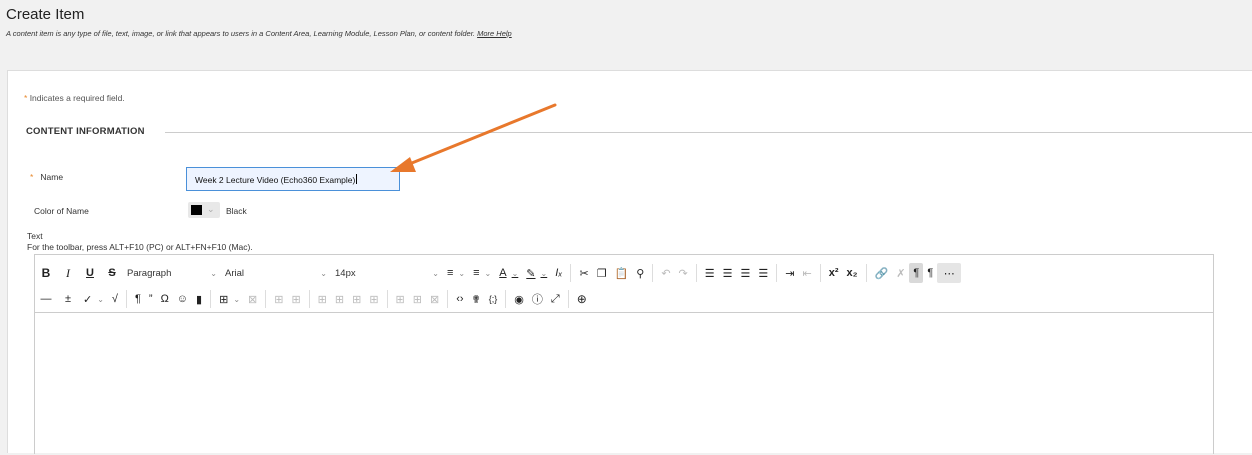  I want to click on rtl-icon: ¶, so click(930, 273).